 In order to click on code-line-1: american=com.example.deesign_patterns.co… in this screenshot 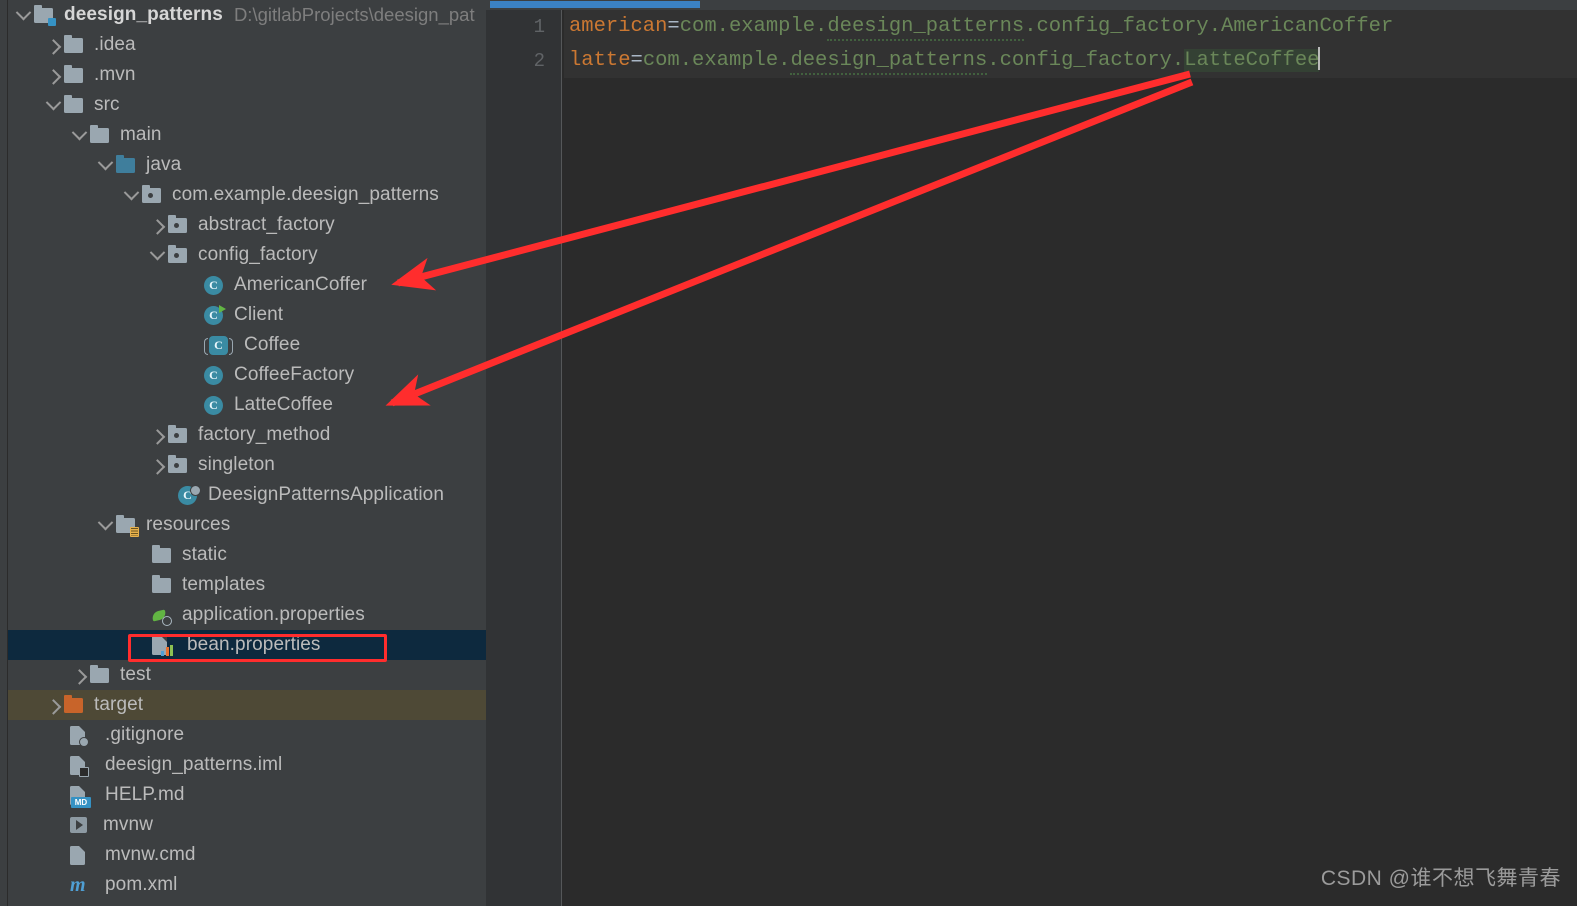, I will do `click(1070, 27)`.